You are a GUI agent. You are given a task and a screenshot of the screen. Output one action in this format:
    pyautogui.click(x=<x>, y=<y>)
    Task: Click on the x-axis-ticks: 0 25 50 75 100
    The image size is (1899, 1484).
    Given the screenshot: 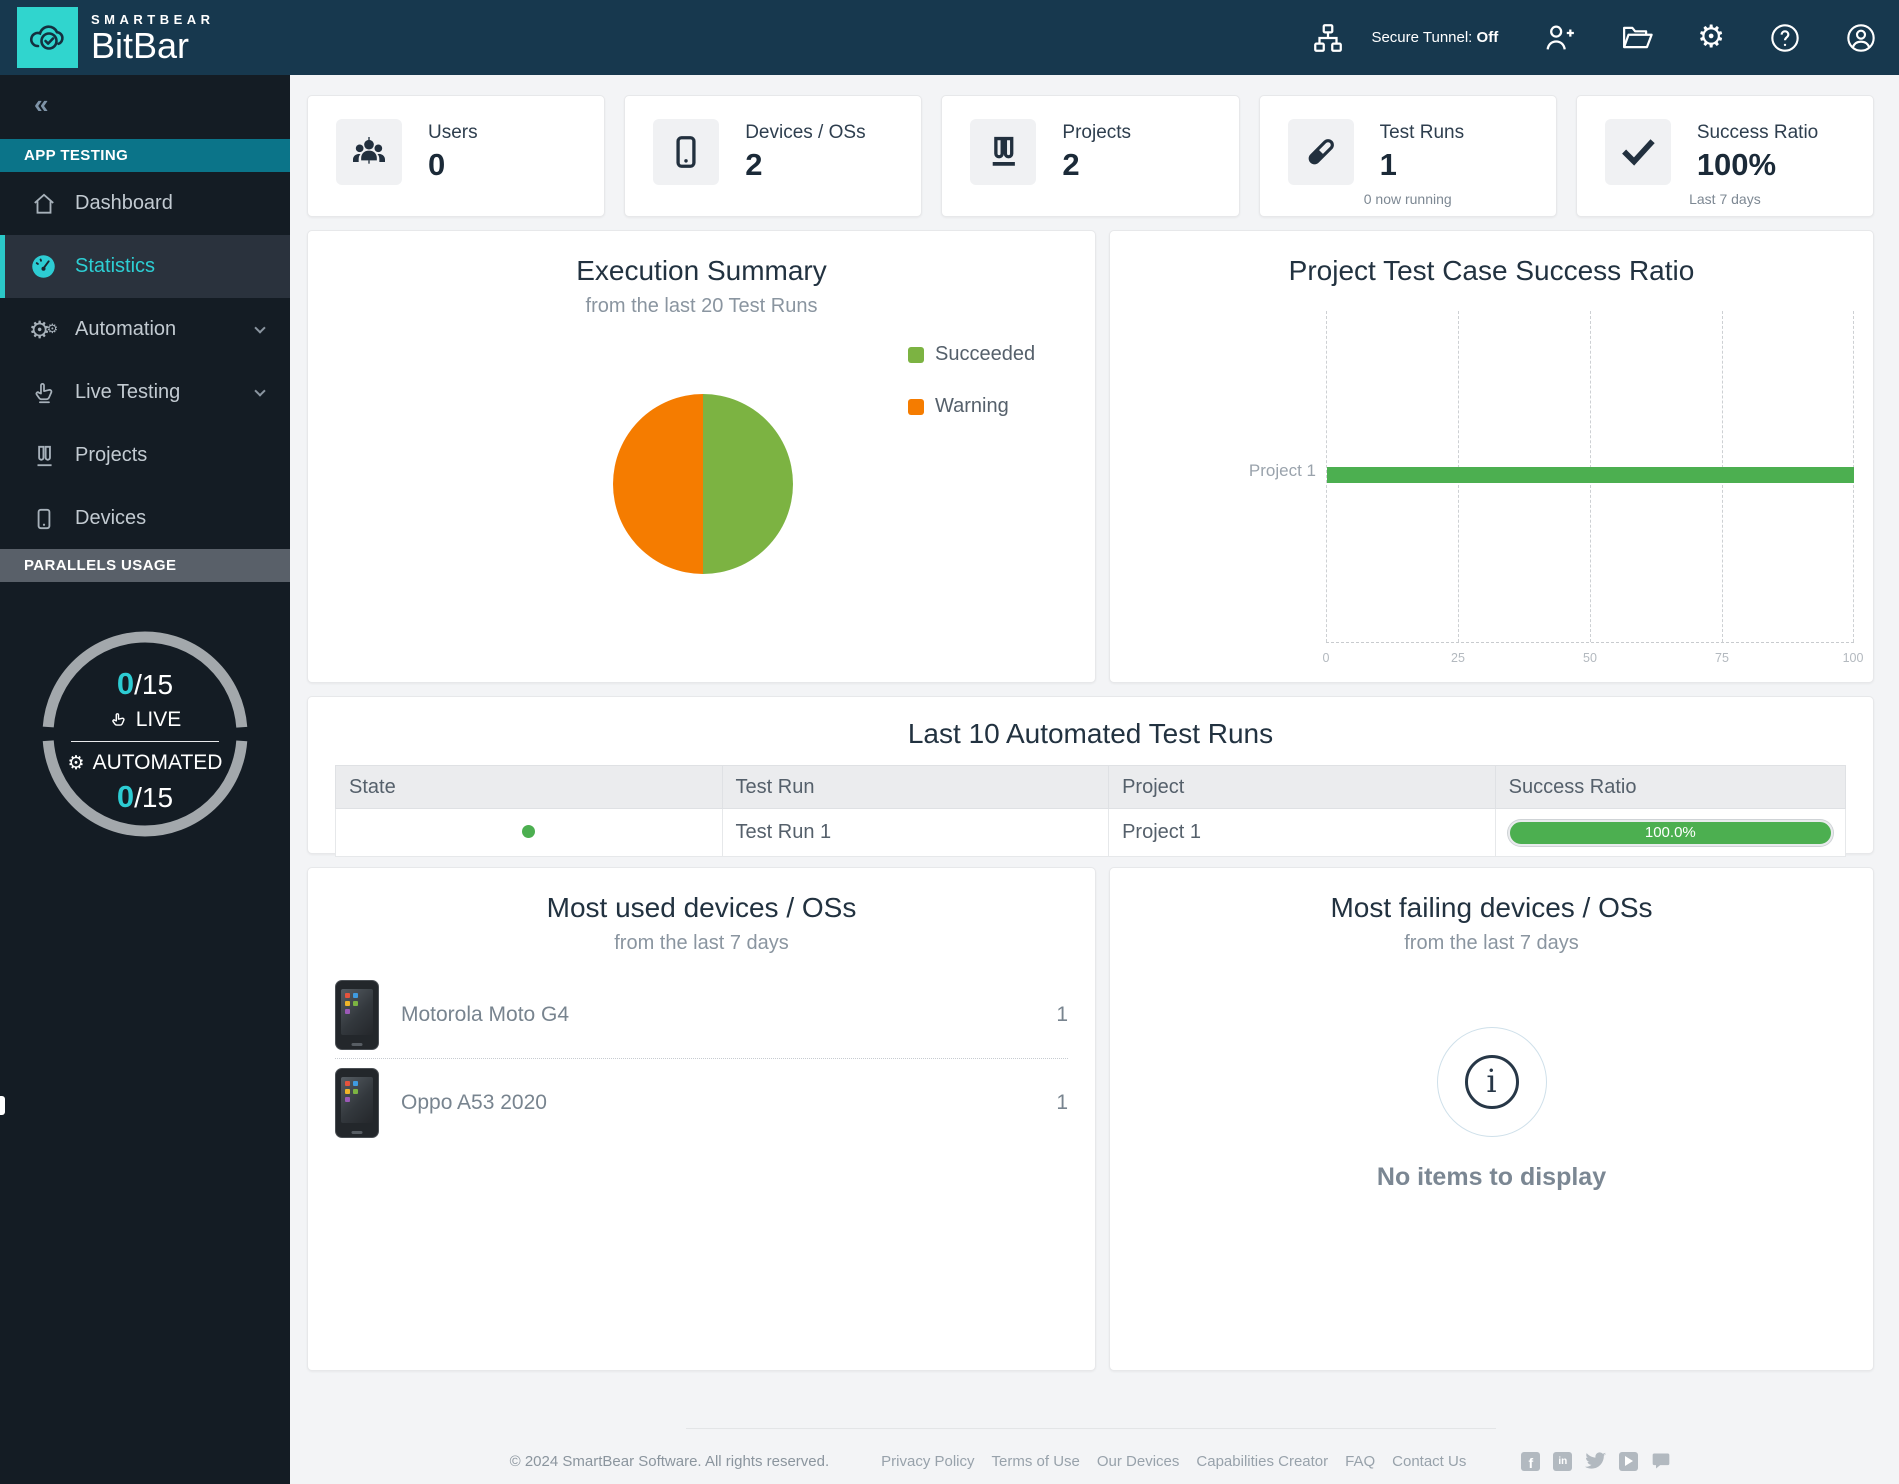 What is the action you would take?
    pyautogui.click(x=1593, y=659)
    